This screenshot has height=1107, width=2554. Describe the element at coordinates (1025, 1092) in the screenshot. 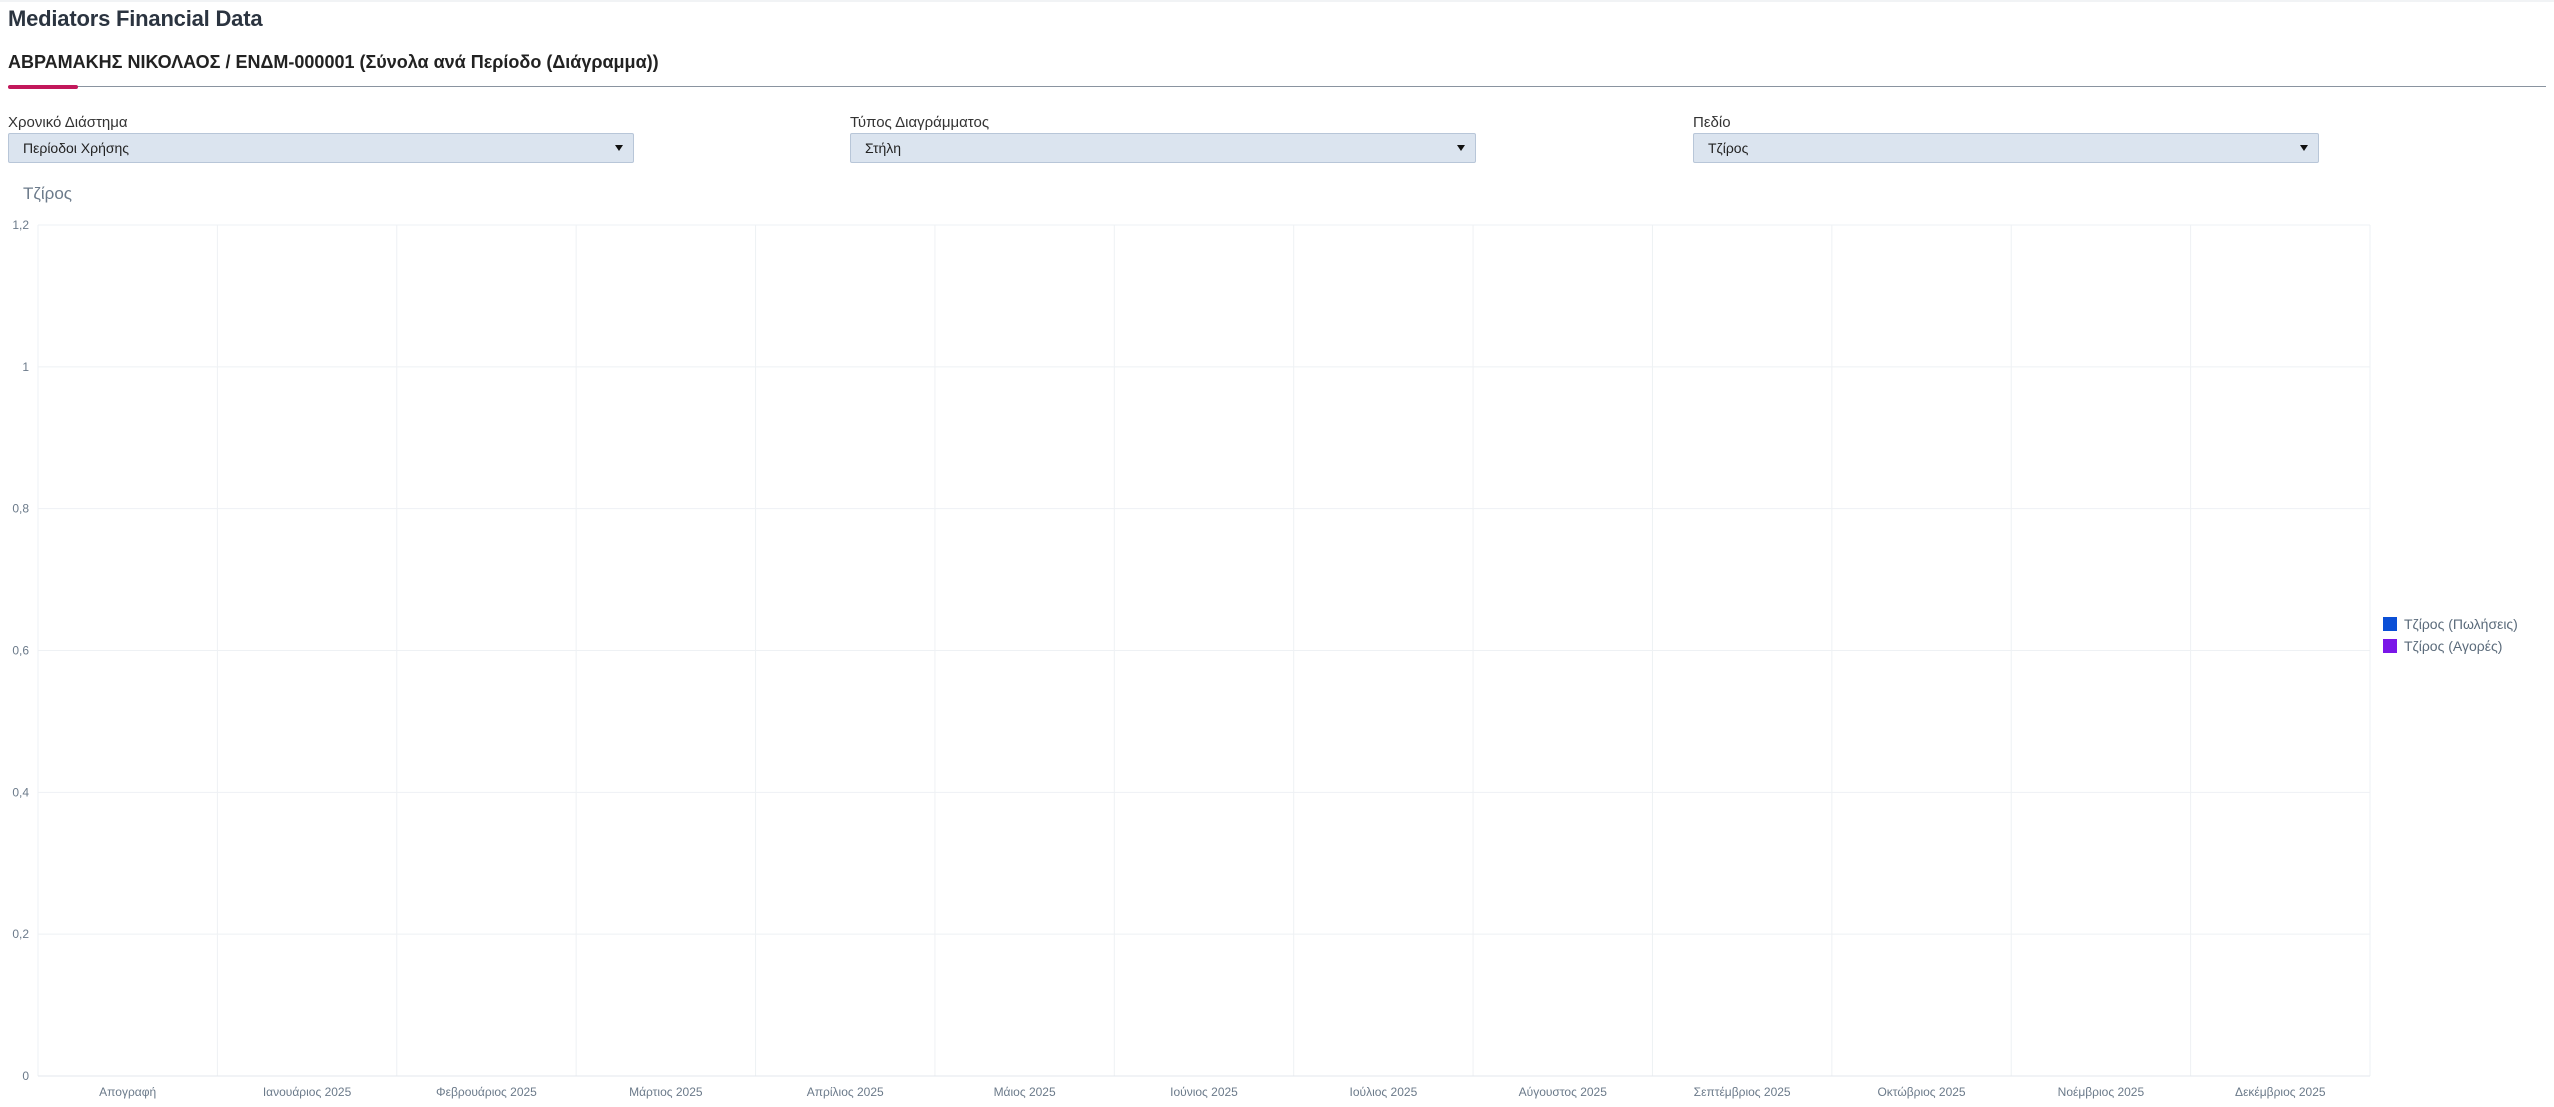

I see `x-tick-label: Μάιος 2025` at that location.